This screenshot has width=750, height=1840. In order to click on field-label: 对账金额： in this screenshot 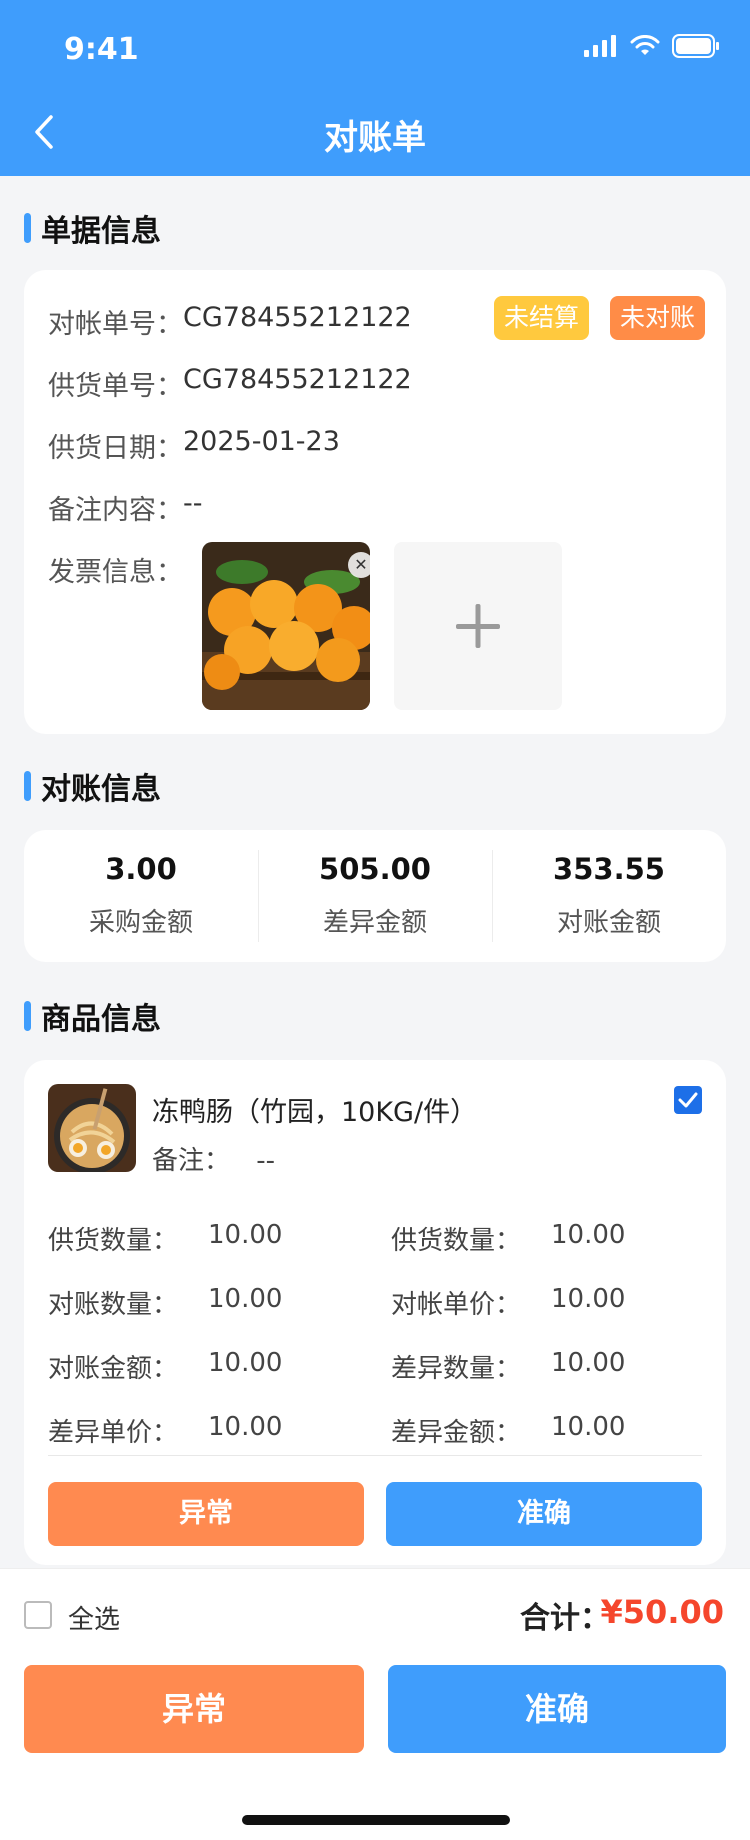, I will do `click(113, 1369)`.